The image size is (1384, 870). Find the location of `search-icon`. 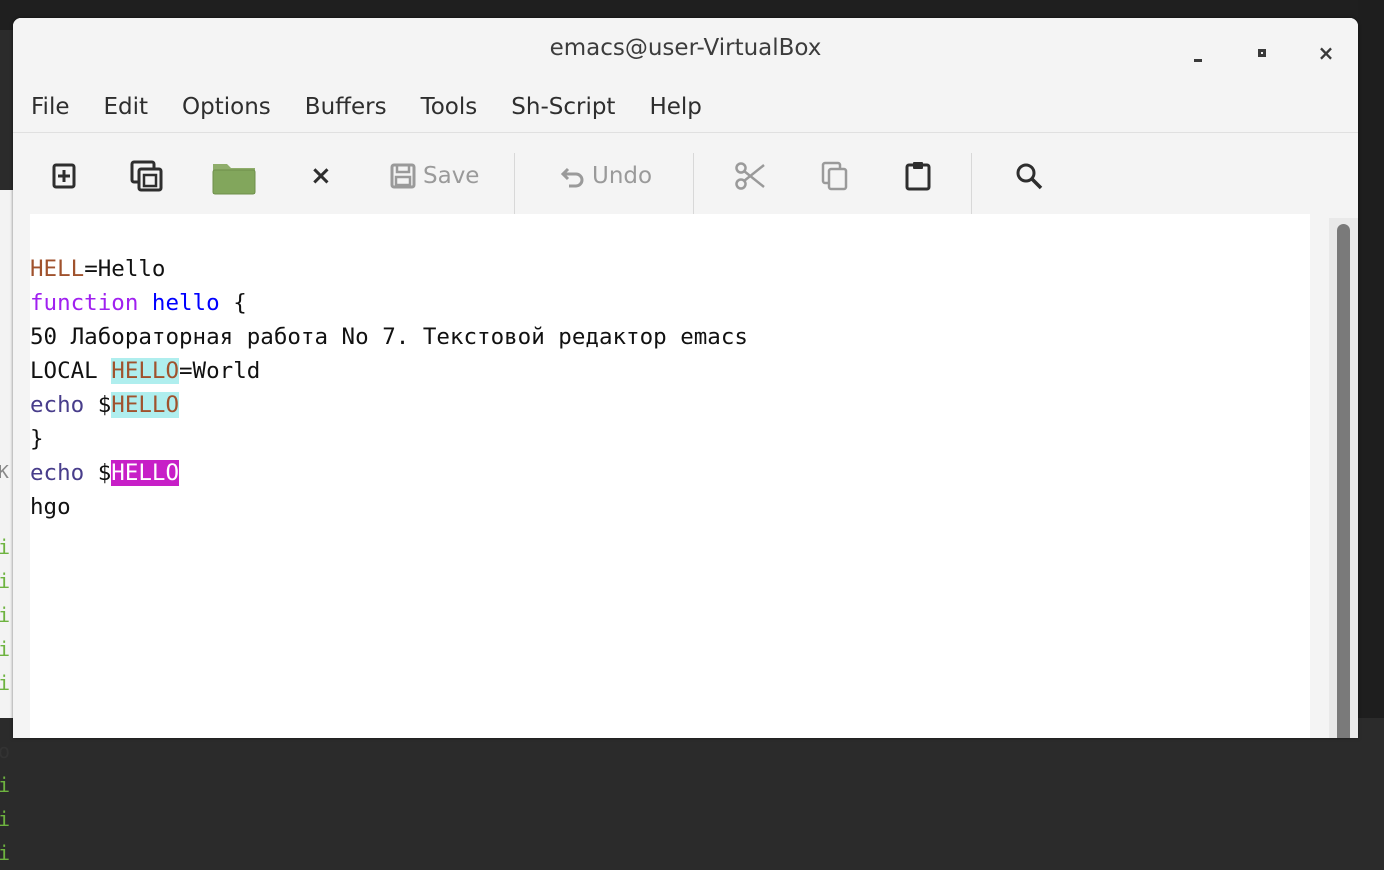

search-icon is located at coordinates (1029, 176).